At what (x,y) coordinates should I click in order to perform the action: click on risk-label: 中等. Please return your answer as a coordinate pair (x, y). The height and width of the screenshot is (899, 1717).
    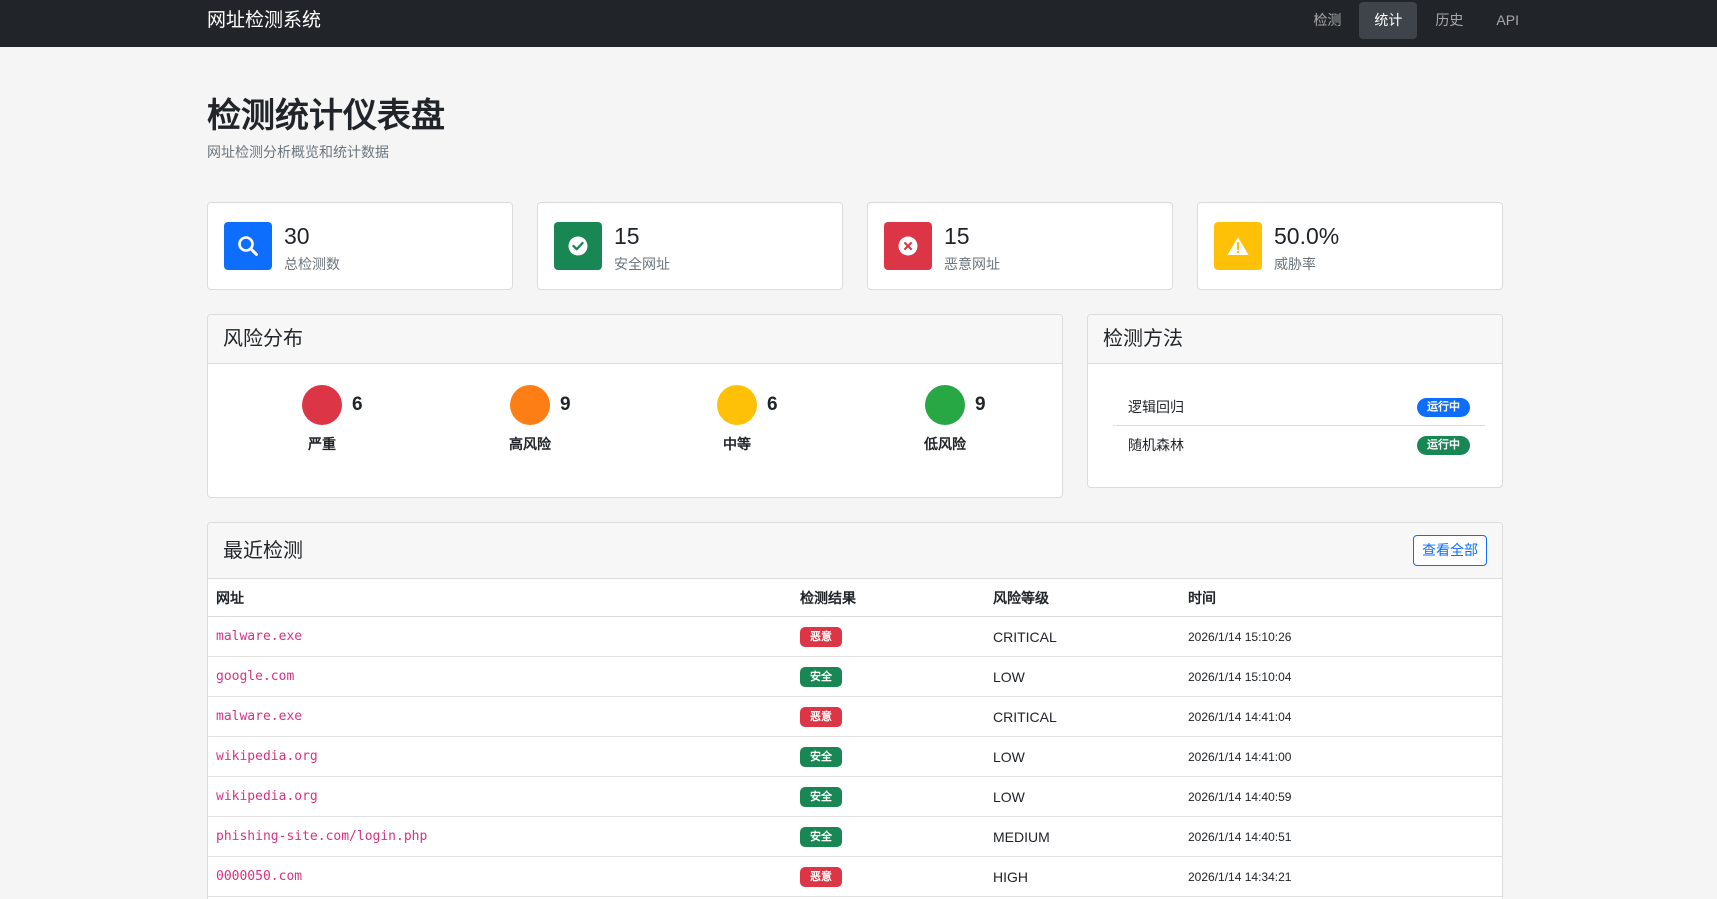
    Looking at the image, I should click on (737, 444).